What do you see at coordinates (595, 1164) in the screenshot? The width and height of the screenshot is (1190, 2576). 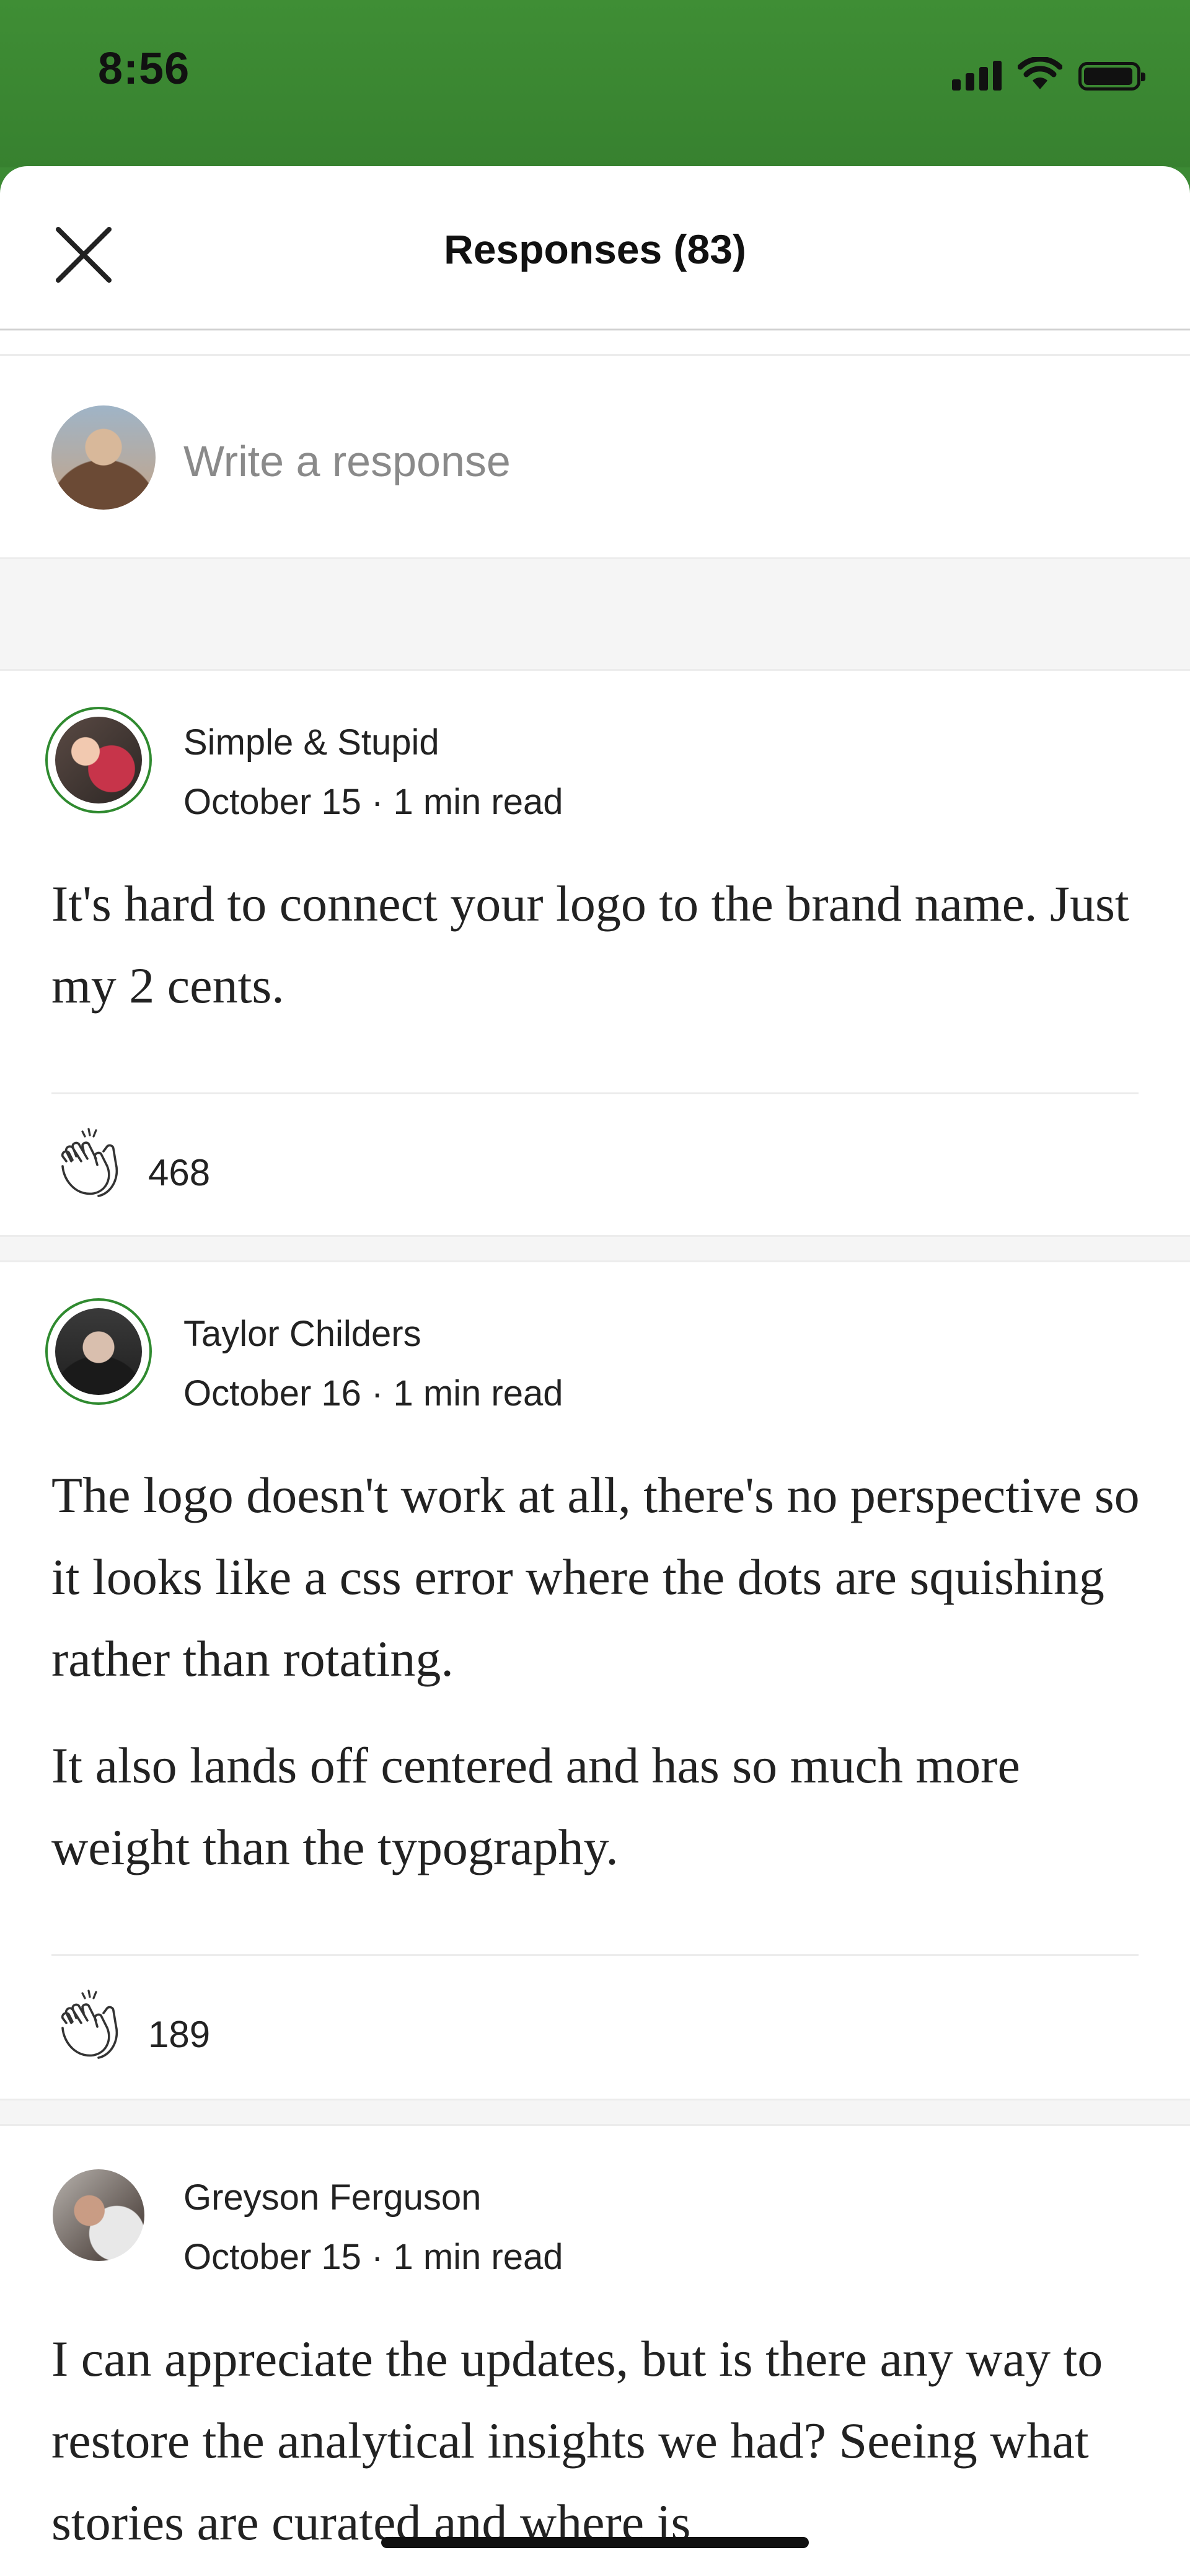 I see `clap-row: 468` at bounding box center [595, 1164].